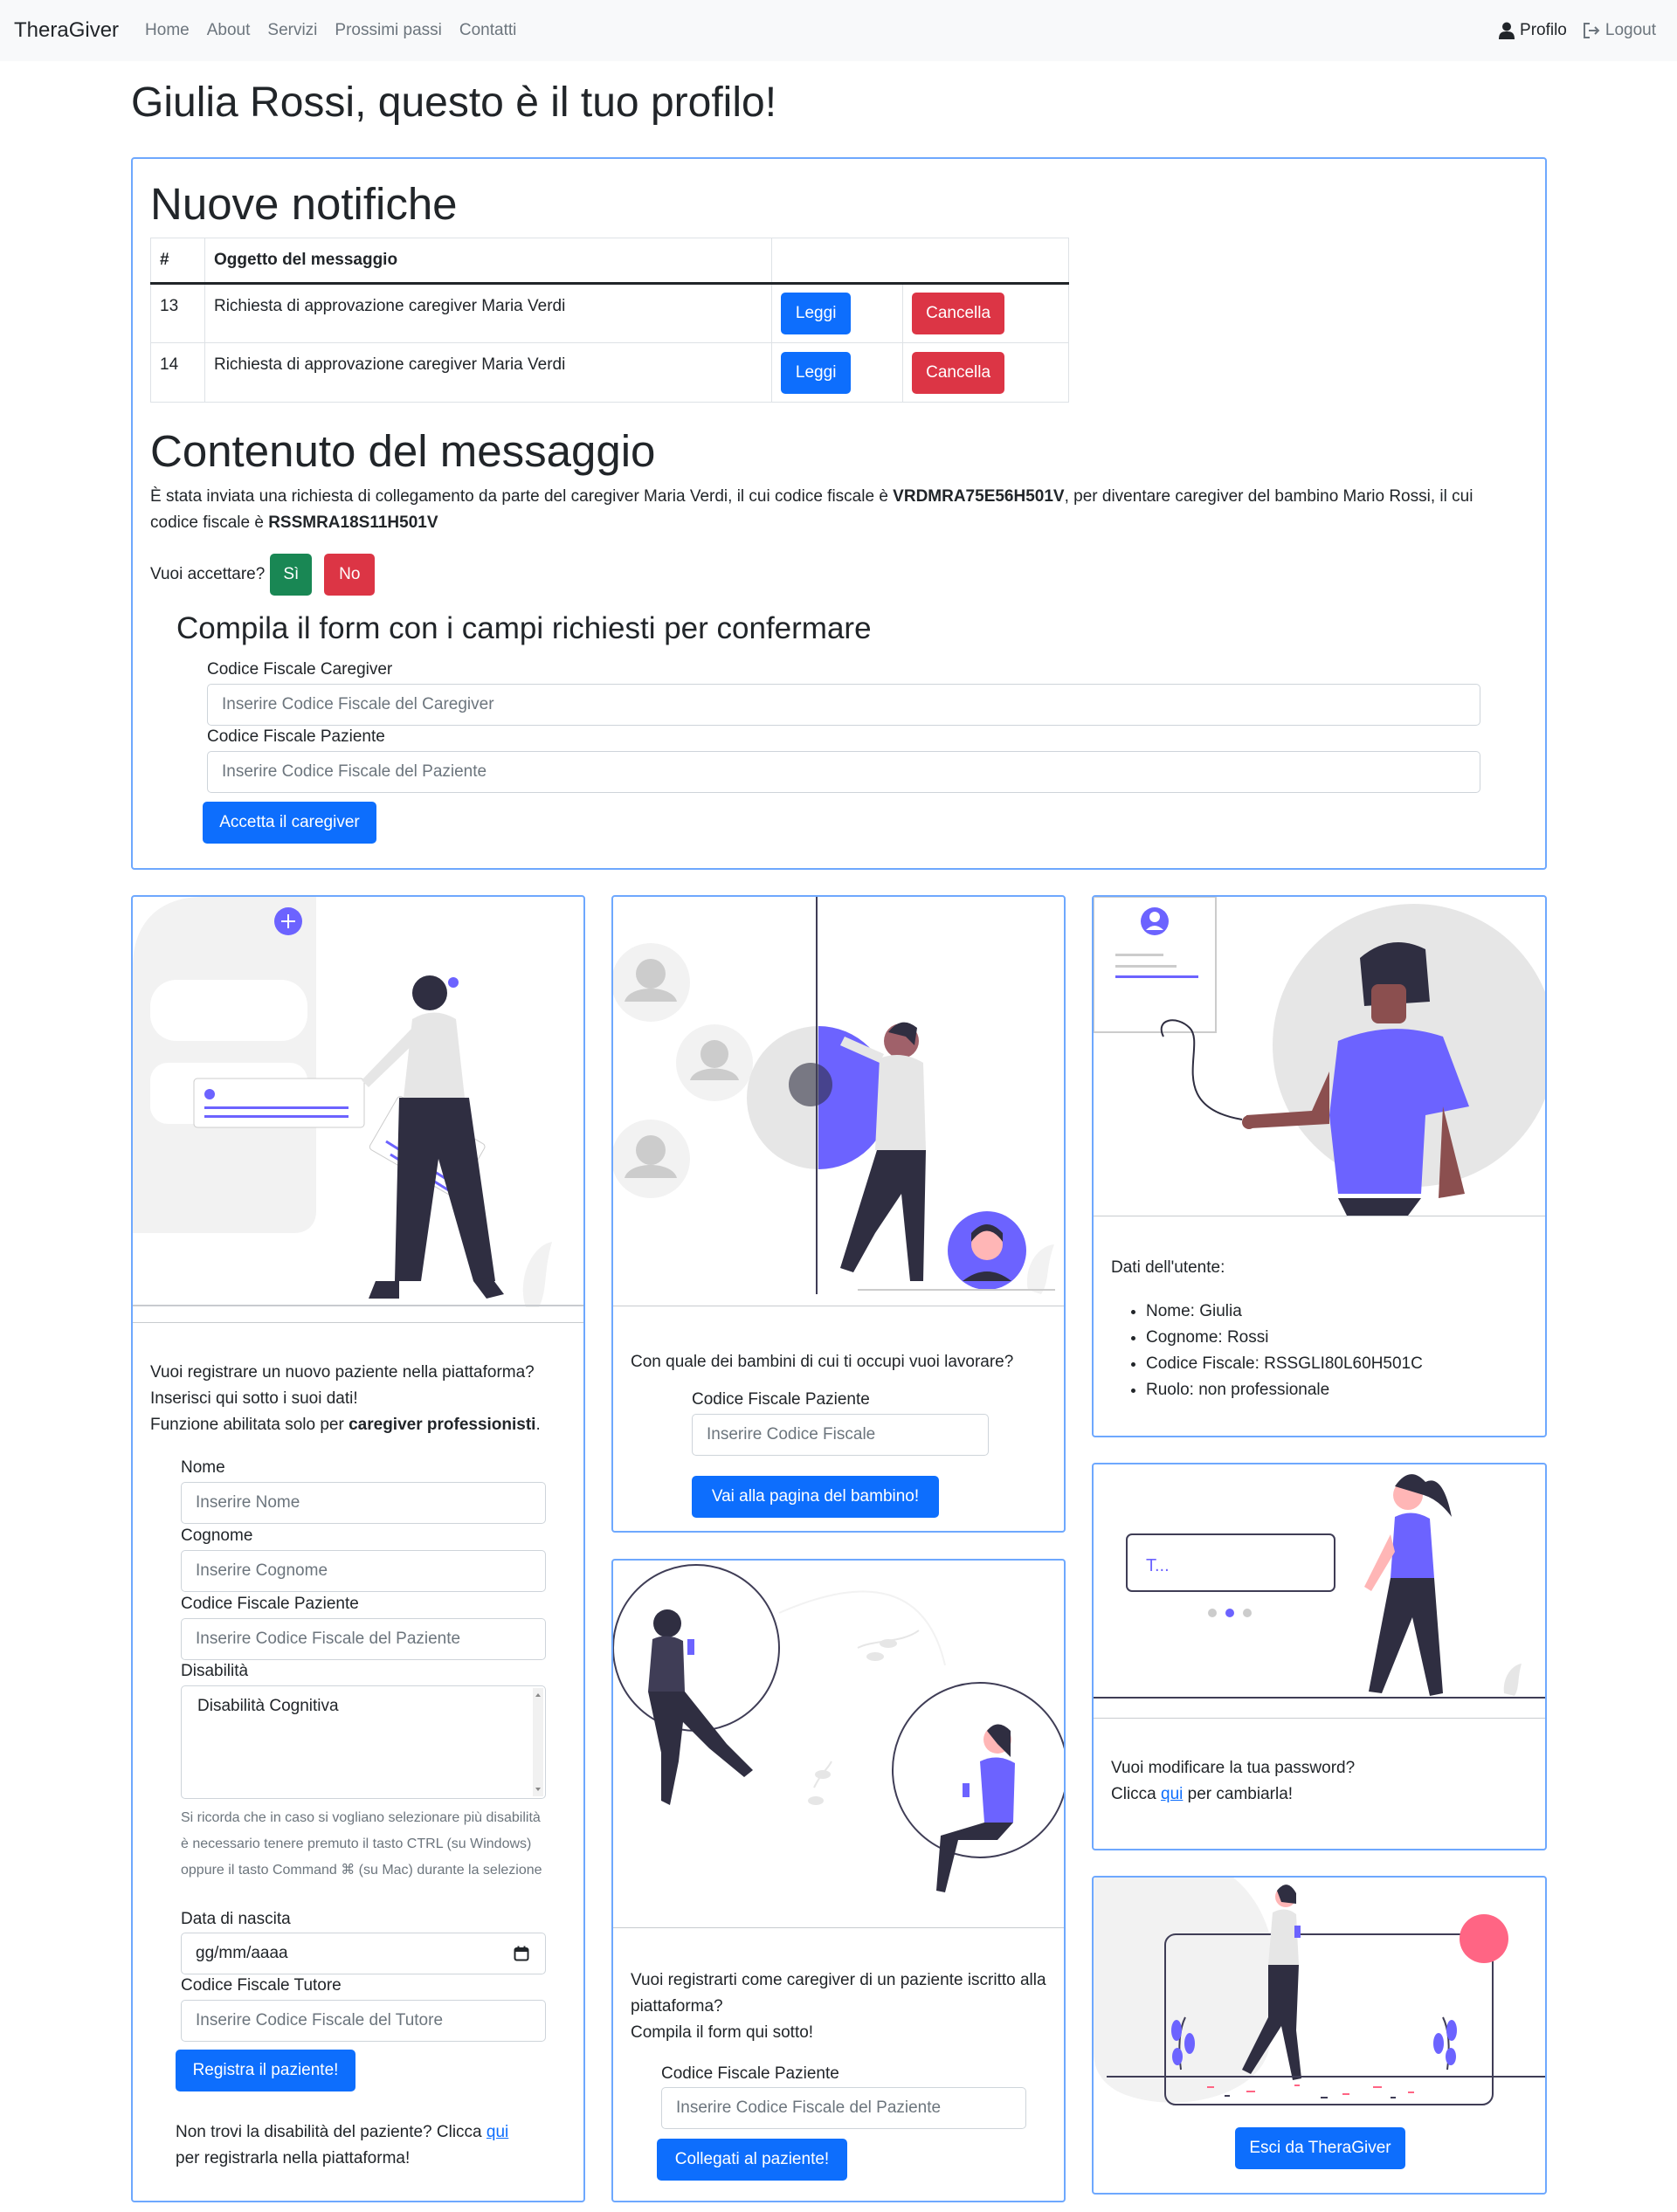 The width and height of the screenshot is (1677, 2212). I want to click on caregiver-cf-input: Inserire Codice Fiscale del Caregiver, so click(843, 705).